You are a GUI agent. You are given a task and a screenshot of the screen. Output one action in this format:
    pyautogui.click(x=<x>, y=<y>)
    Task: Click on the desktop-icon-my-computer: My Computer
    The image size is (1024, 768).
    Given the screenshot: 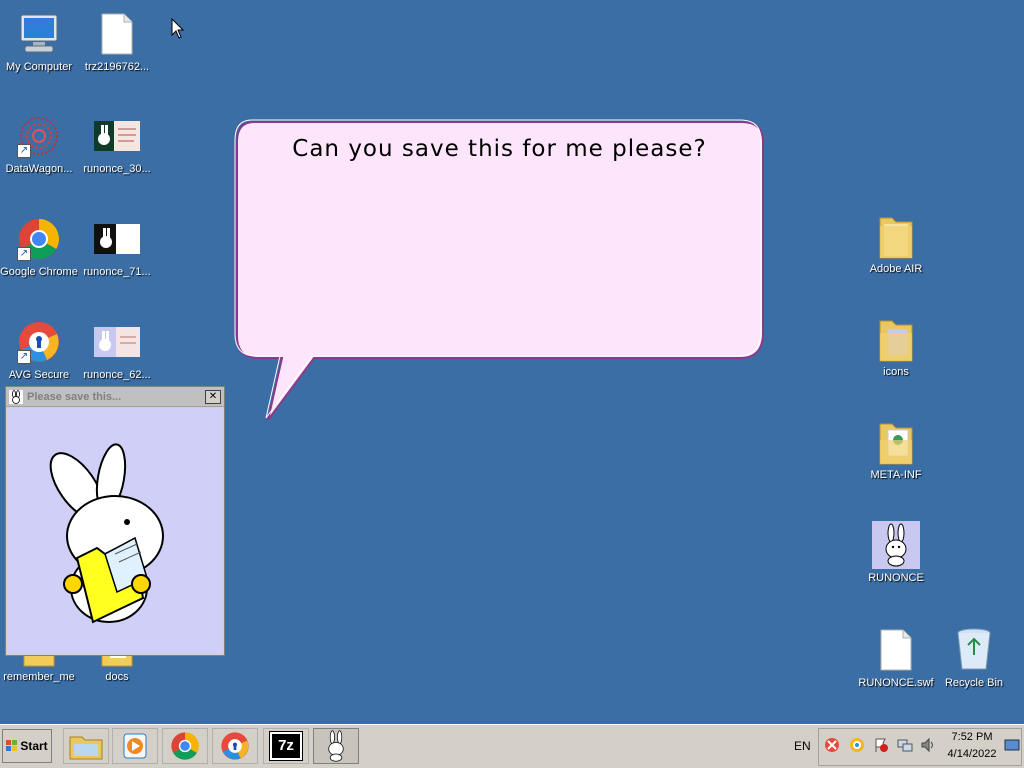 What is the action you would take?
    pyautogui.click(x=39, y=42)
    